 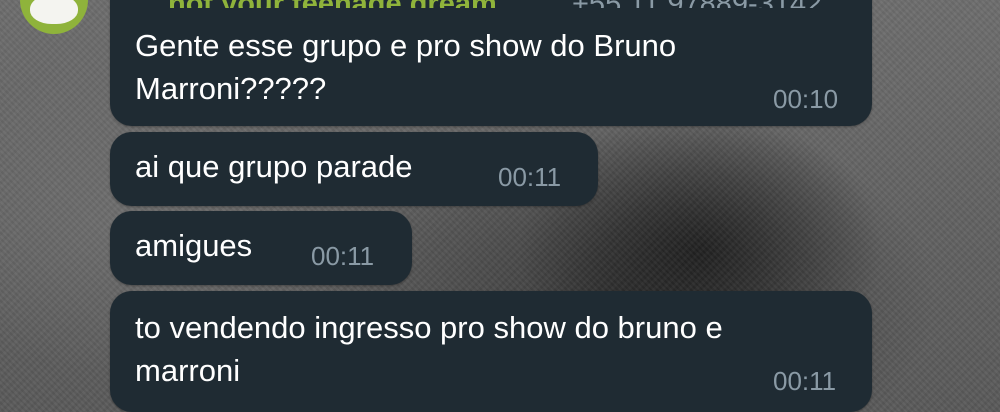 What do you see at coordinates (806, 99) in the screenshot?
I see `message-time: 00:10` at bounding box center [806, 99].